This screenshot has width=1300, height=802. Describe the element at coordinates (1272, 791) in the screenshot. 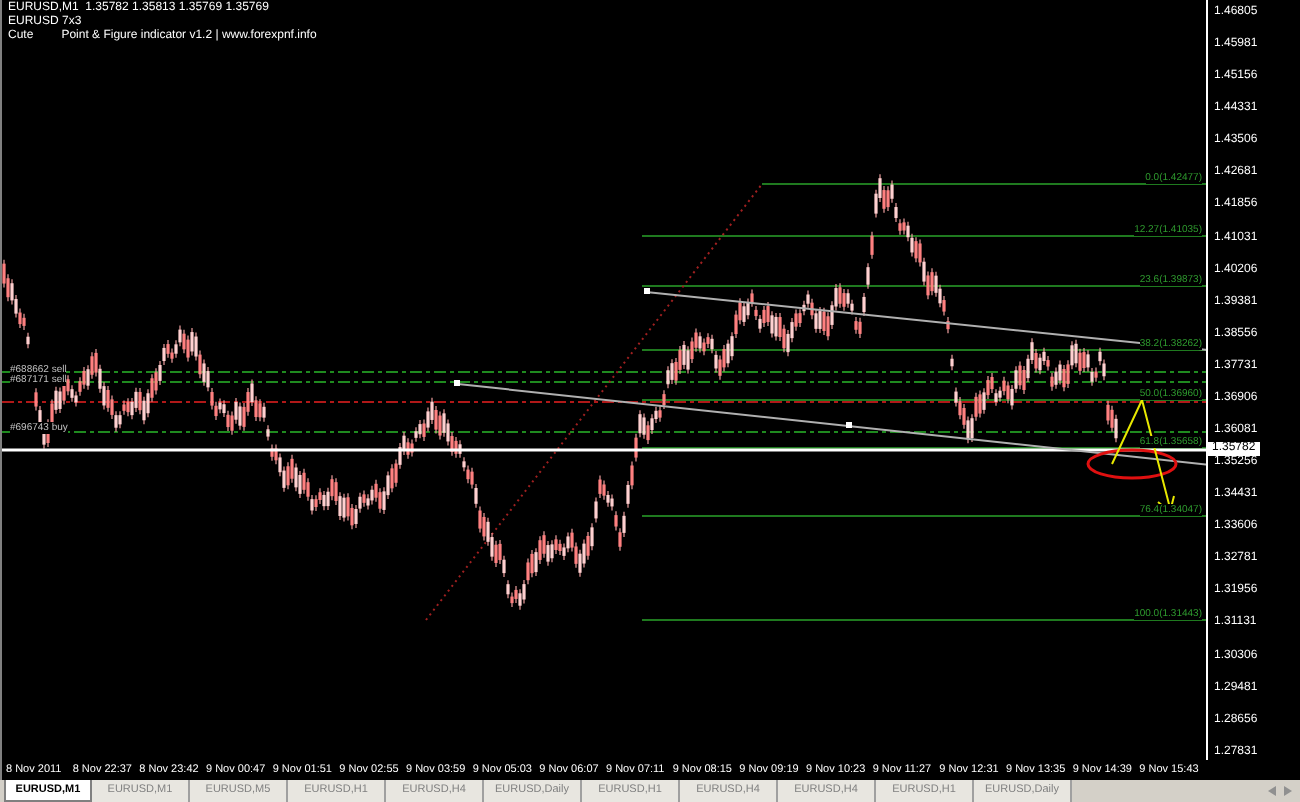

I see `scroll-left-icon` at that location.